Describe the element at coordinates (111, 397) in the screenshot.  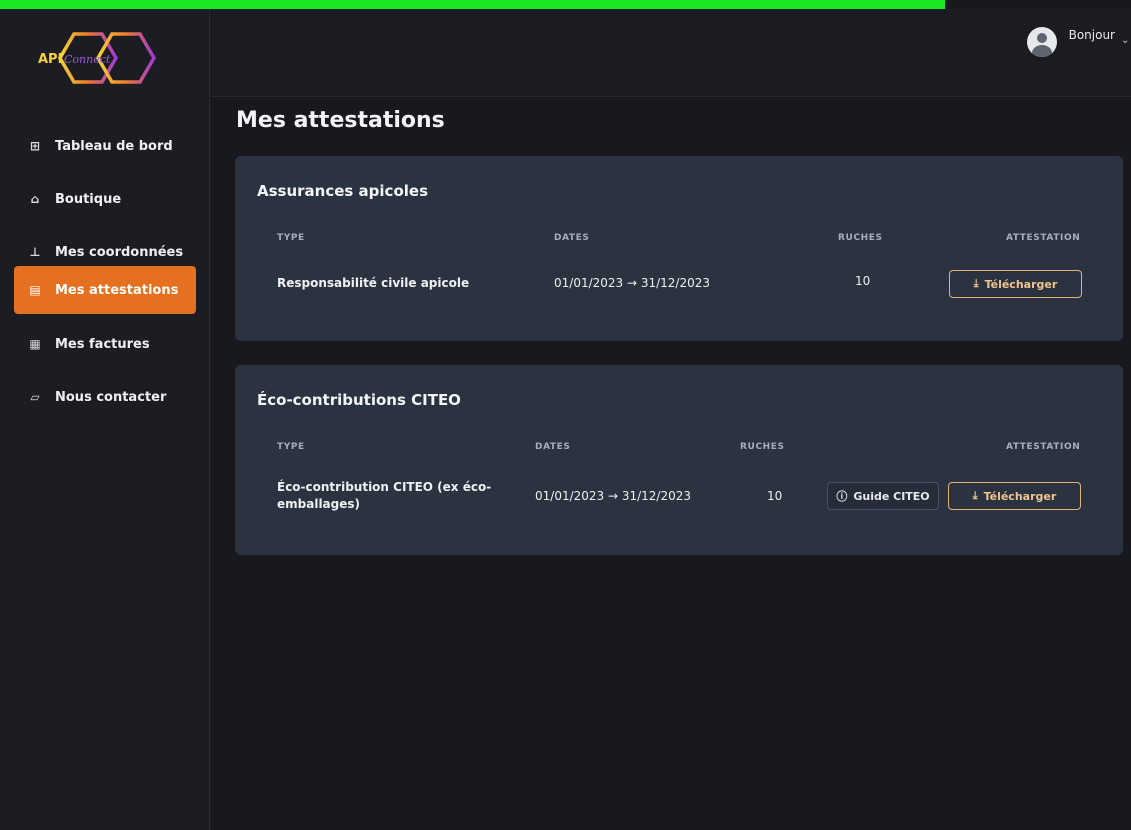
I see `sidebar-item-label: Nous contacter` at that location.